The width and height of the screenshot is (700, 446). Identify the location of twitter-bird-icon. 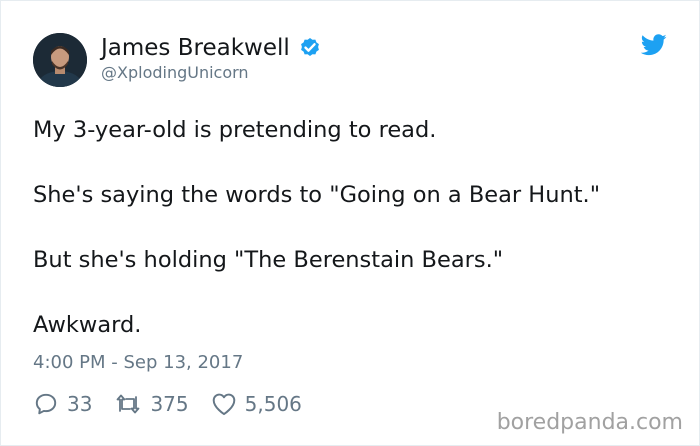
(654, 45).